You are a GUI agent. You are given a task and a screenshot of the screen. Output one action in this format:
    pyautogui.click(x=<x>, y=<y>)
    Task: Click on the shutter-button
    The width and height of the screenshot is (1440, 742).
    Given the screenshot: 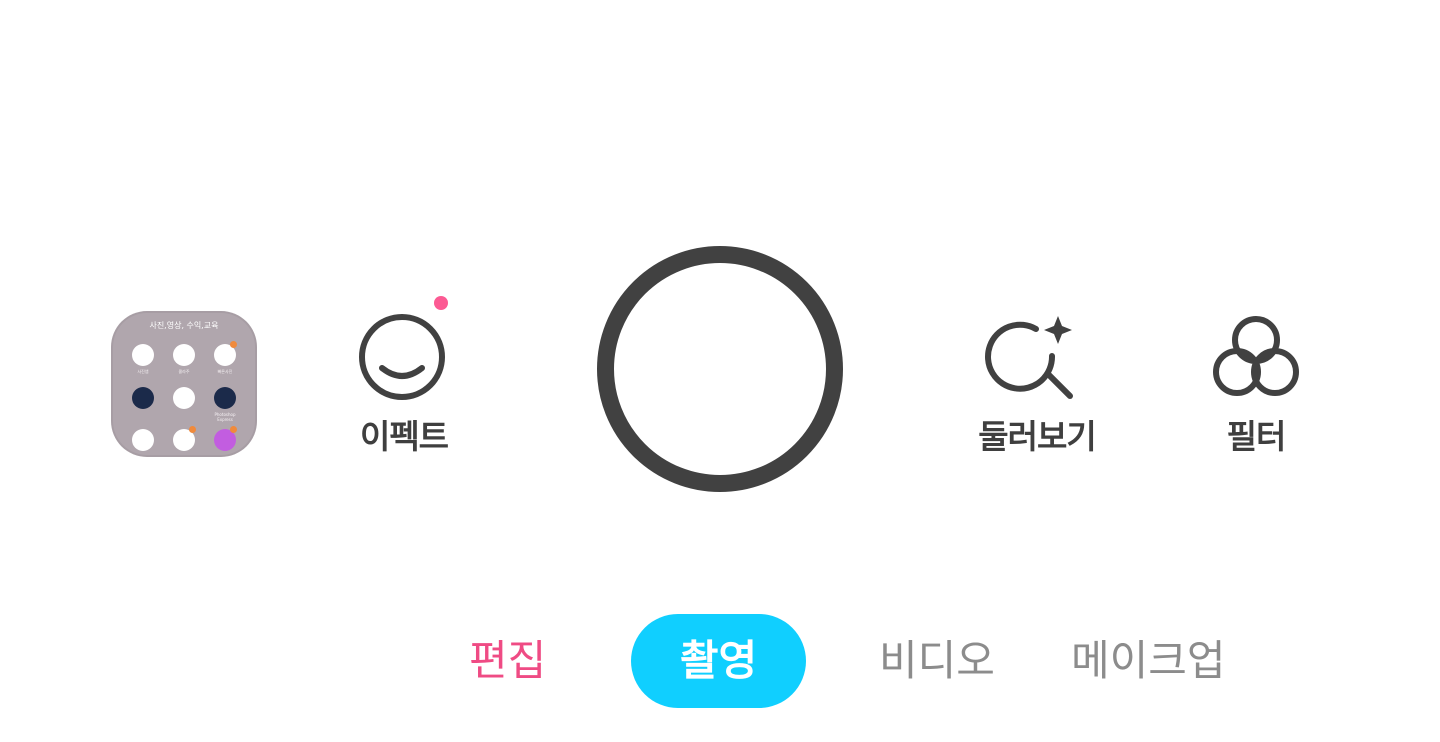 What is the action you would take?
    pyautogui.click(x=720, y=369)
    